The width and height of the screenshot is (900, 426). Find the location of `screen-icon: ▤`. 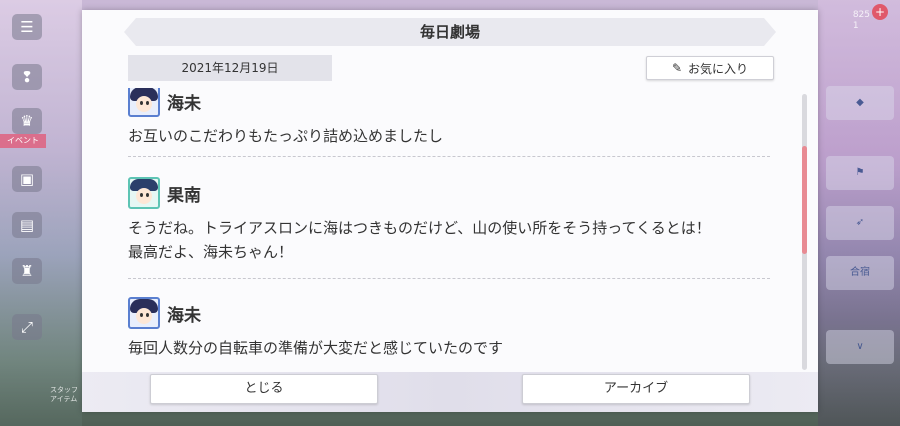

screen-icon: ▤ is located at coordinates (27, 225).